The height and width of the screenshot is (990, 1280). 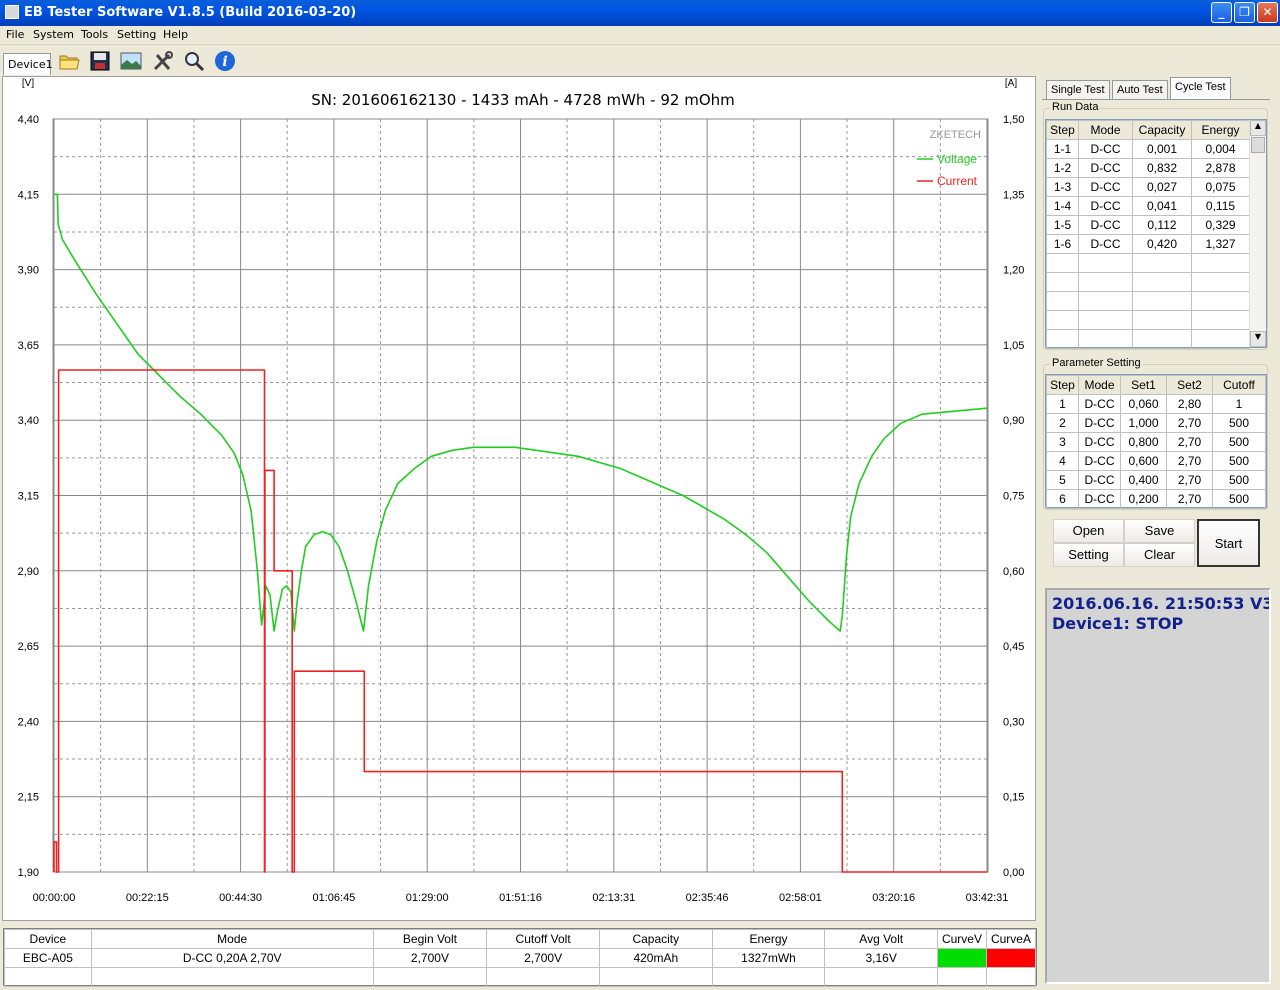 I want to click on param-cell: 0,600, so click(x=1143, y=461).